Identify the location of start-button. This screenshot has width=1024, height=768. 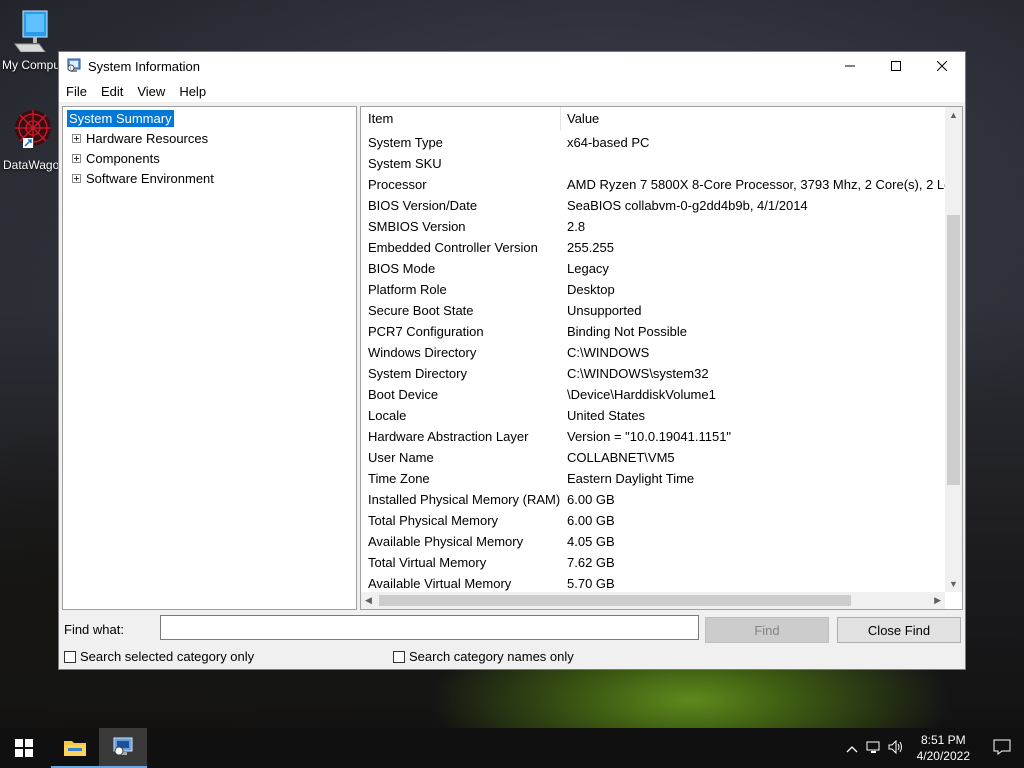
(24, 748).